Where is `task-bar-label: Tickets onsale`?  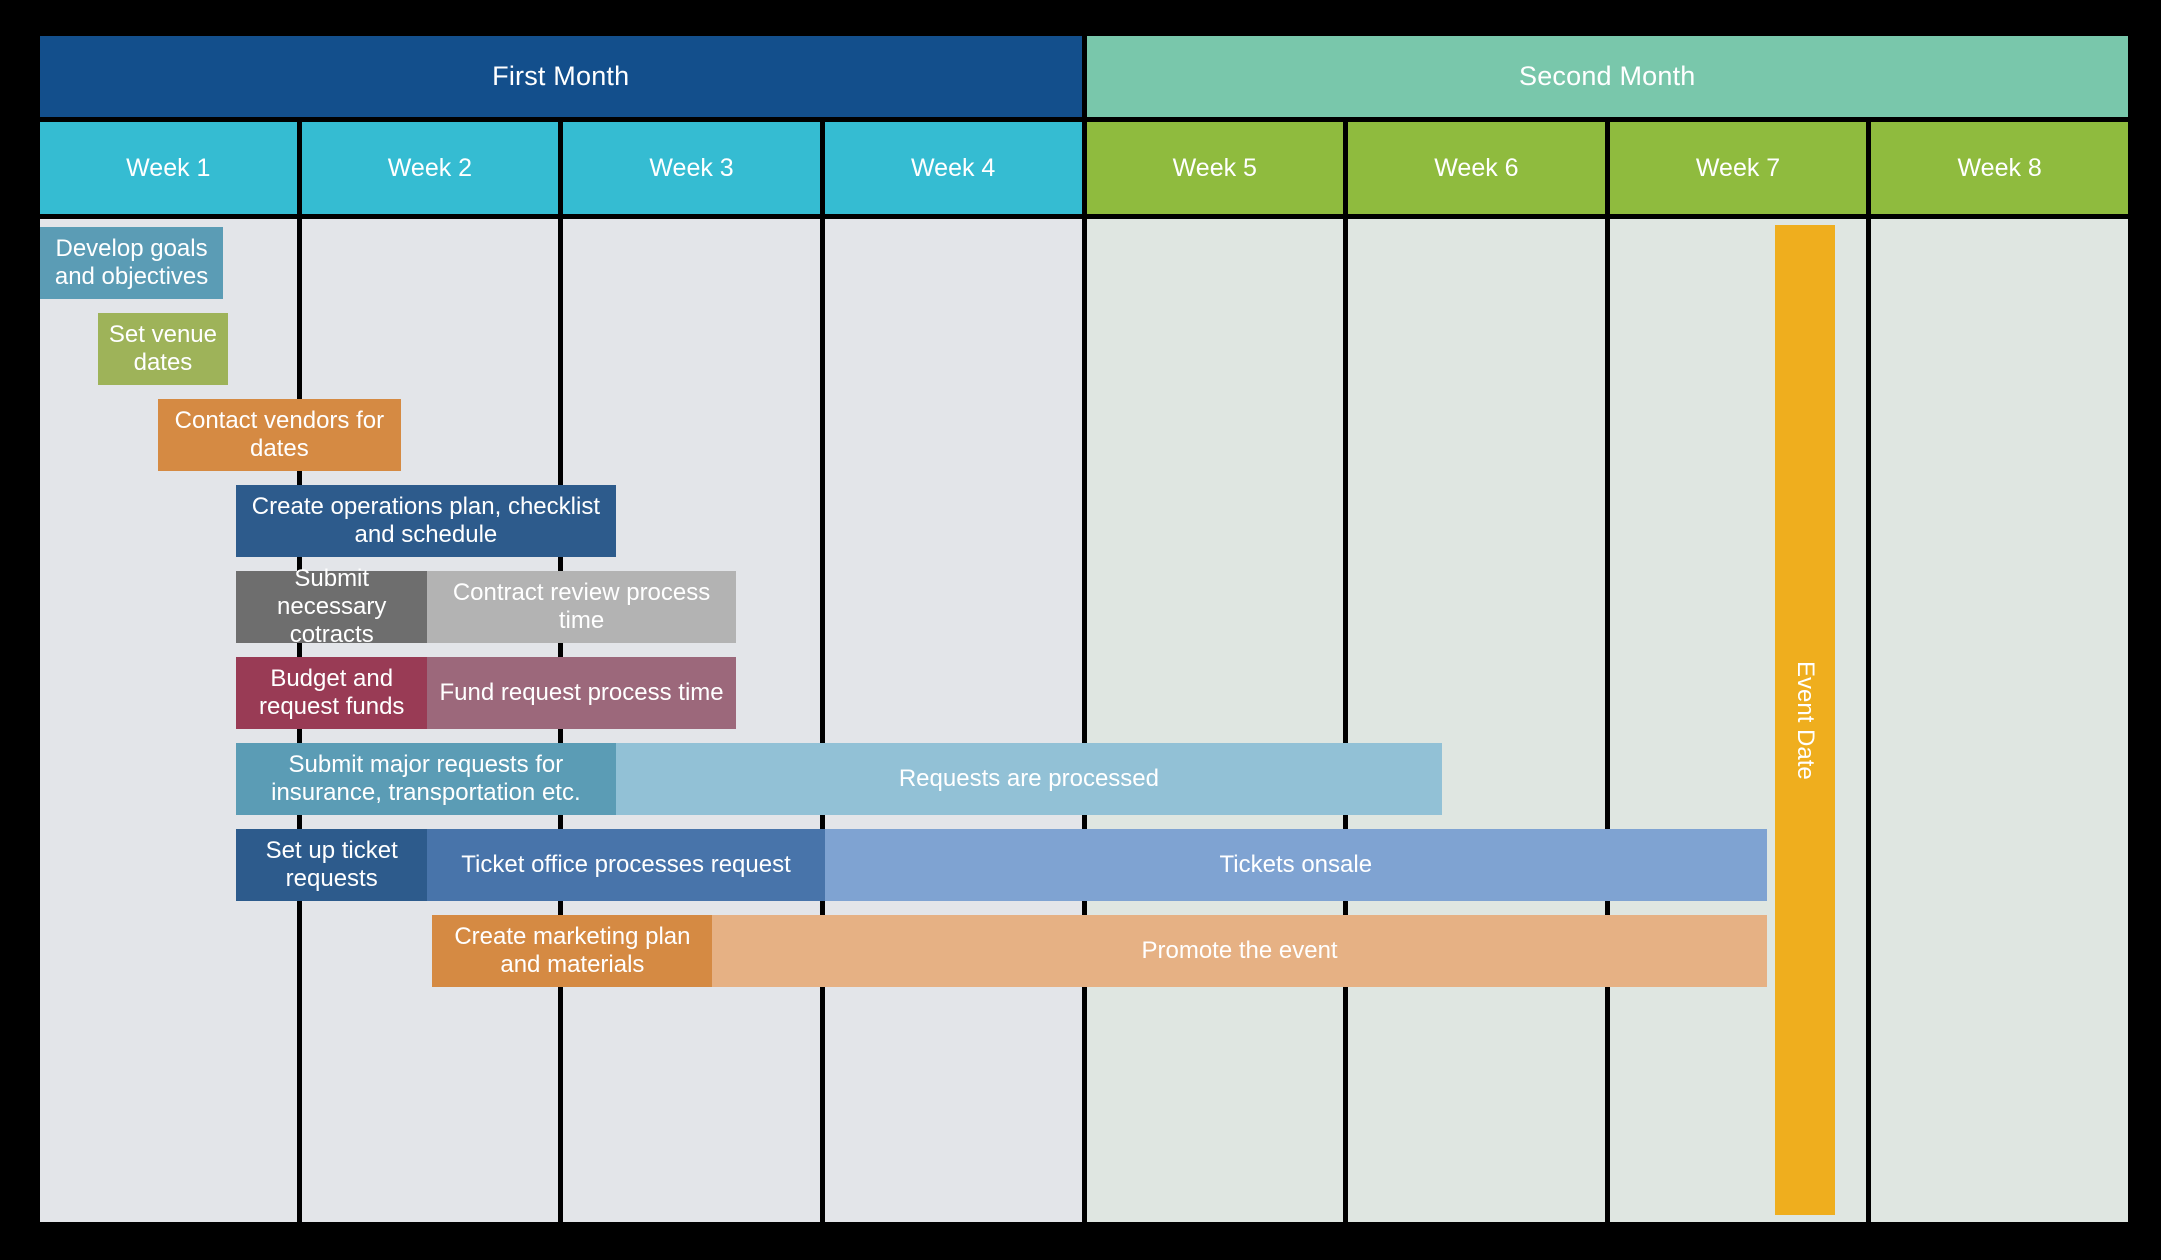 task-bar-label: Tickets onsale is located at coordinates (1296, 864).